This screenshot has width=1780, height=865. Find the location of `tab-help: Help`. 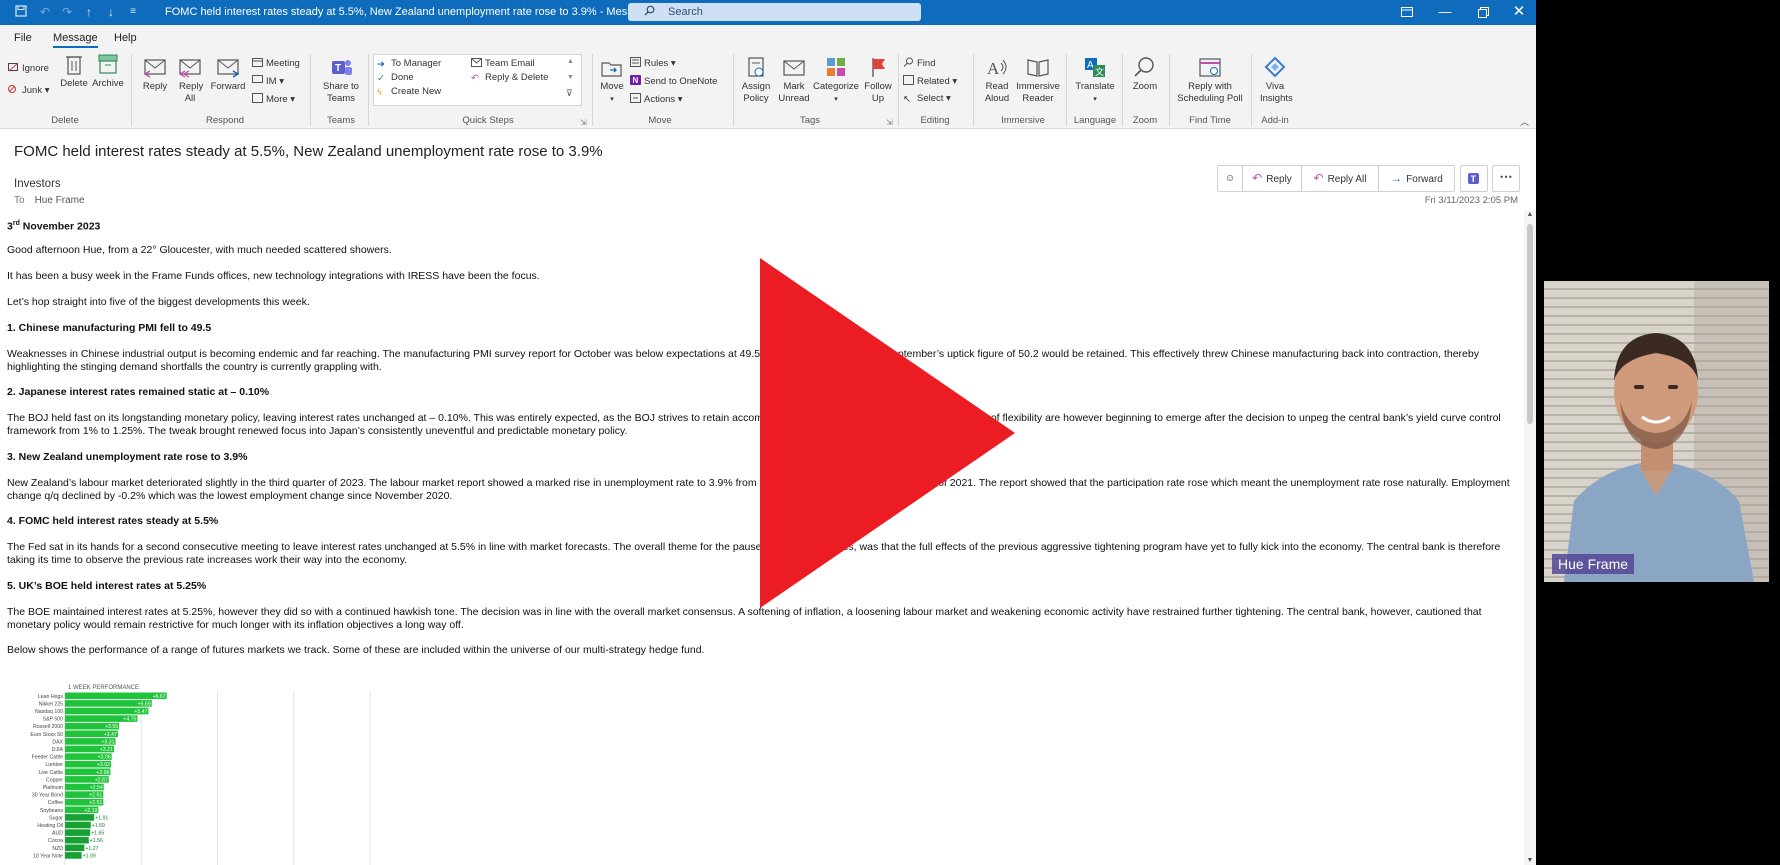

tab-help: Help is located at coordinates (125, 38).